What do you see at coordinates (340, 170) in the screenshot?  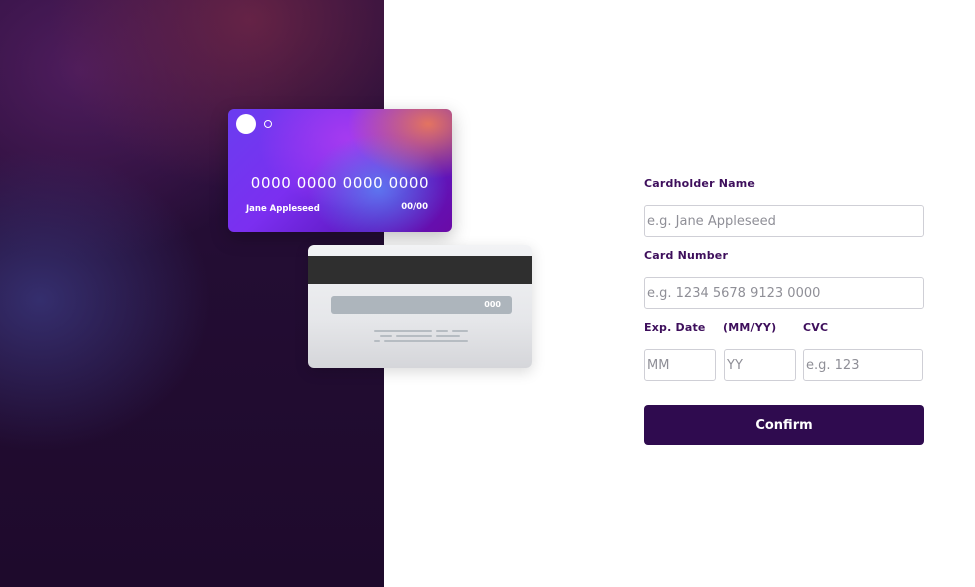 I see `card-front: 0000 0000 0000 0000 Jane Appleseed 00/00` at bounding box center [340, 170].